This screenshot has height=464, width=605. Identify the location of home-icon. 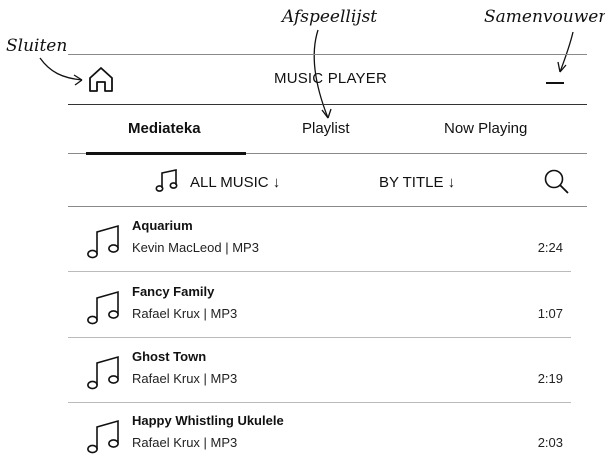
(101, 79).